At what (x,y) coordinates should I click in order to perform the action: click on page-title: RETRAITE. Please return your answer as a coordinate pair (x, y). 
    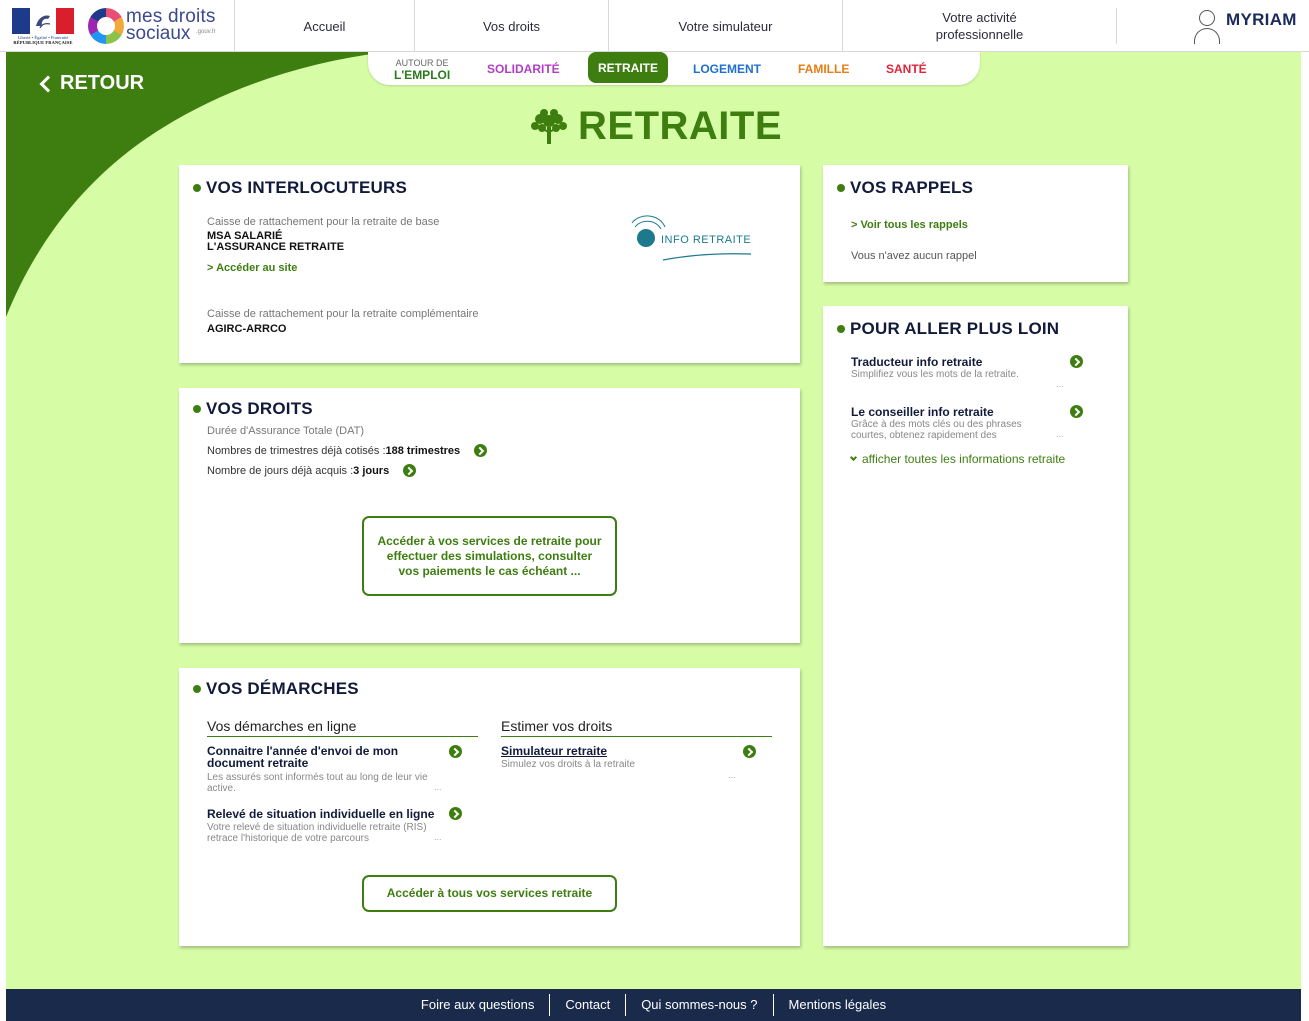
    Looking at the image, I should click on (654, 126).